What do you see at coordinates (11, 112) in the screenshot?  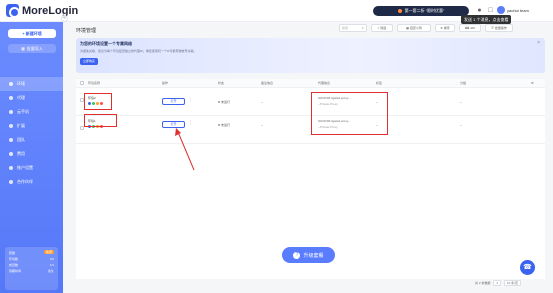 I see `cloud-phone-icon` at bounding box center [11, 112].